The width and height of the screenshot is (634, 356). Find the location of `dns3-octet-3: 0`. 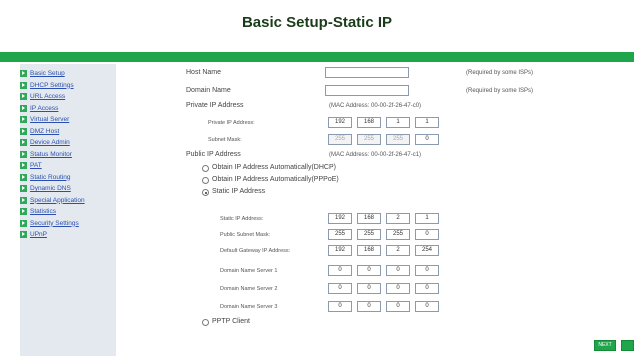

dns3-octet-3: 0 is located at coordinates (398, 306).